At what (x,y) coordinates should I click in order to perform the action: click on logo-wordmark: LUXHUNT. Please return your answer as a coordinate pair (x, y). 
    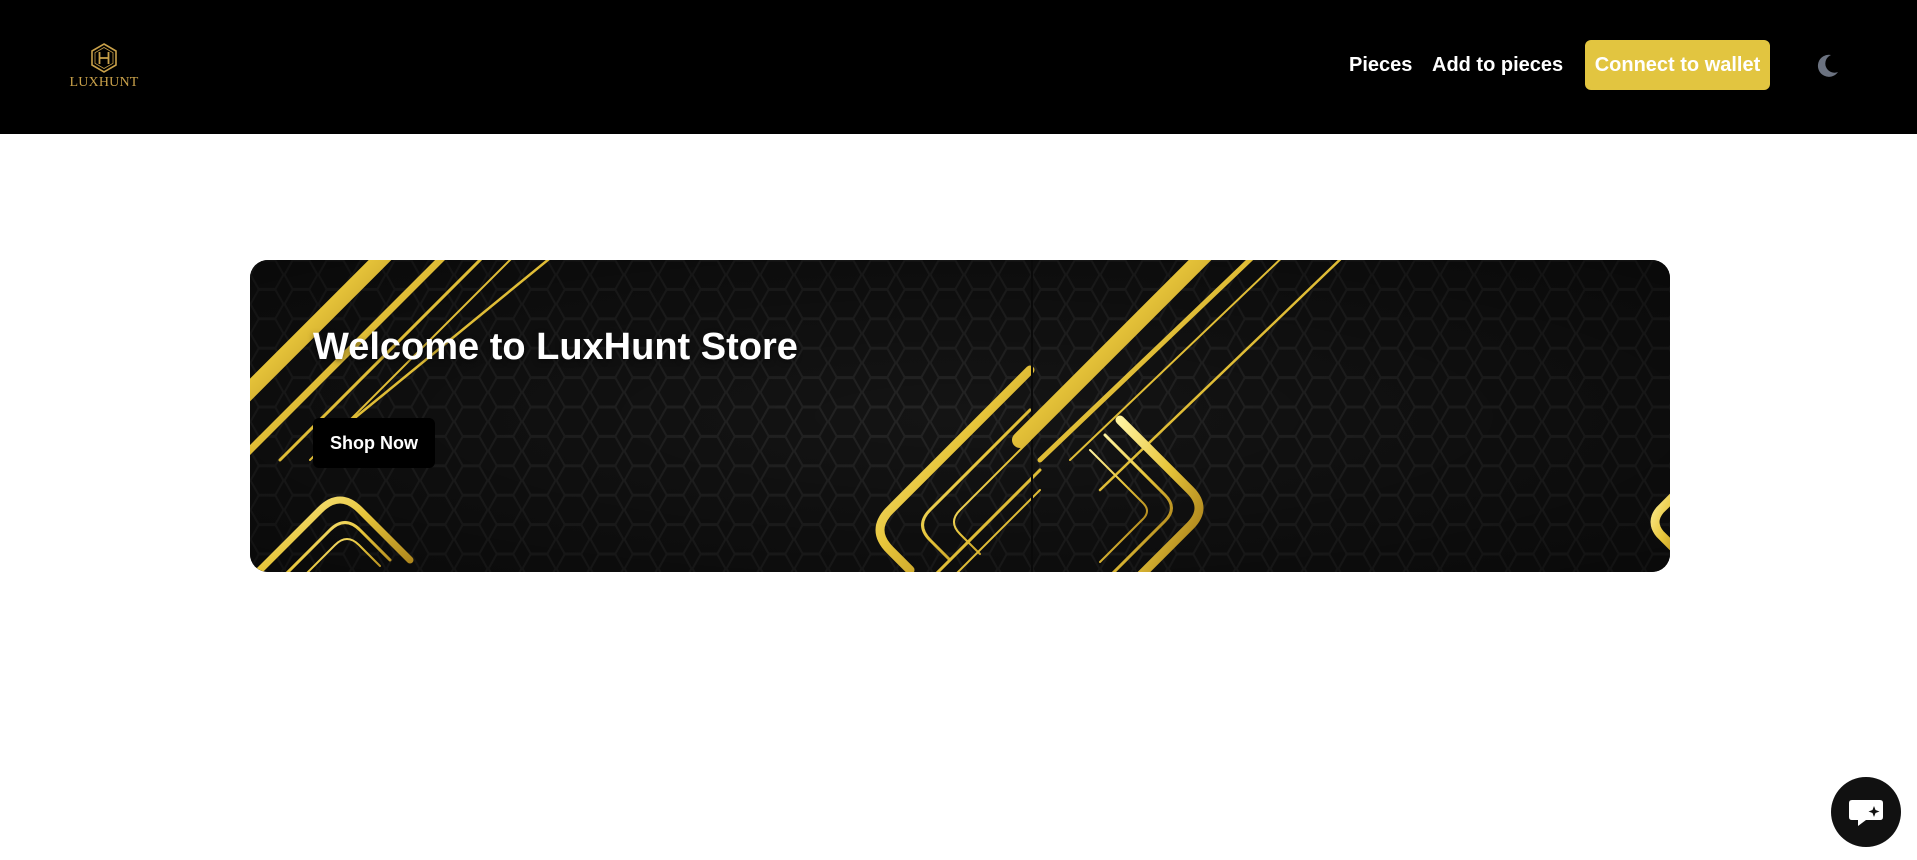
    Looking at the image, I should click on (104, 82).